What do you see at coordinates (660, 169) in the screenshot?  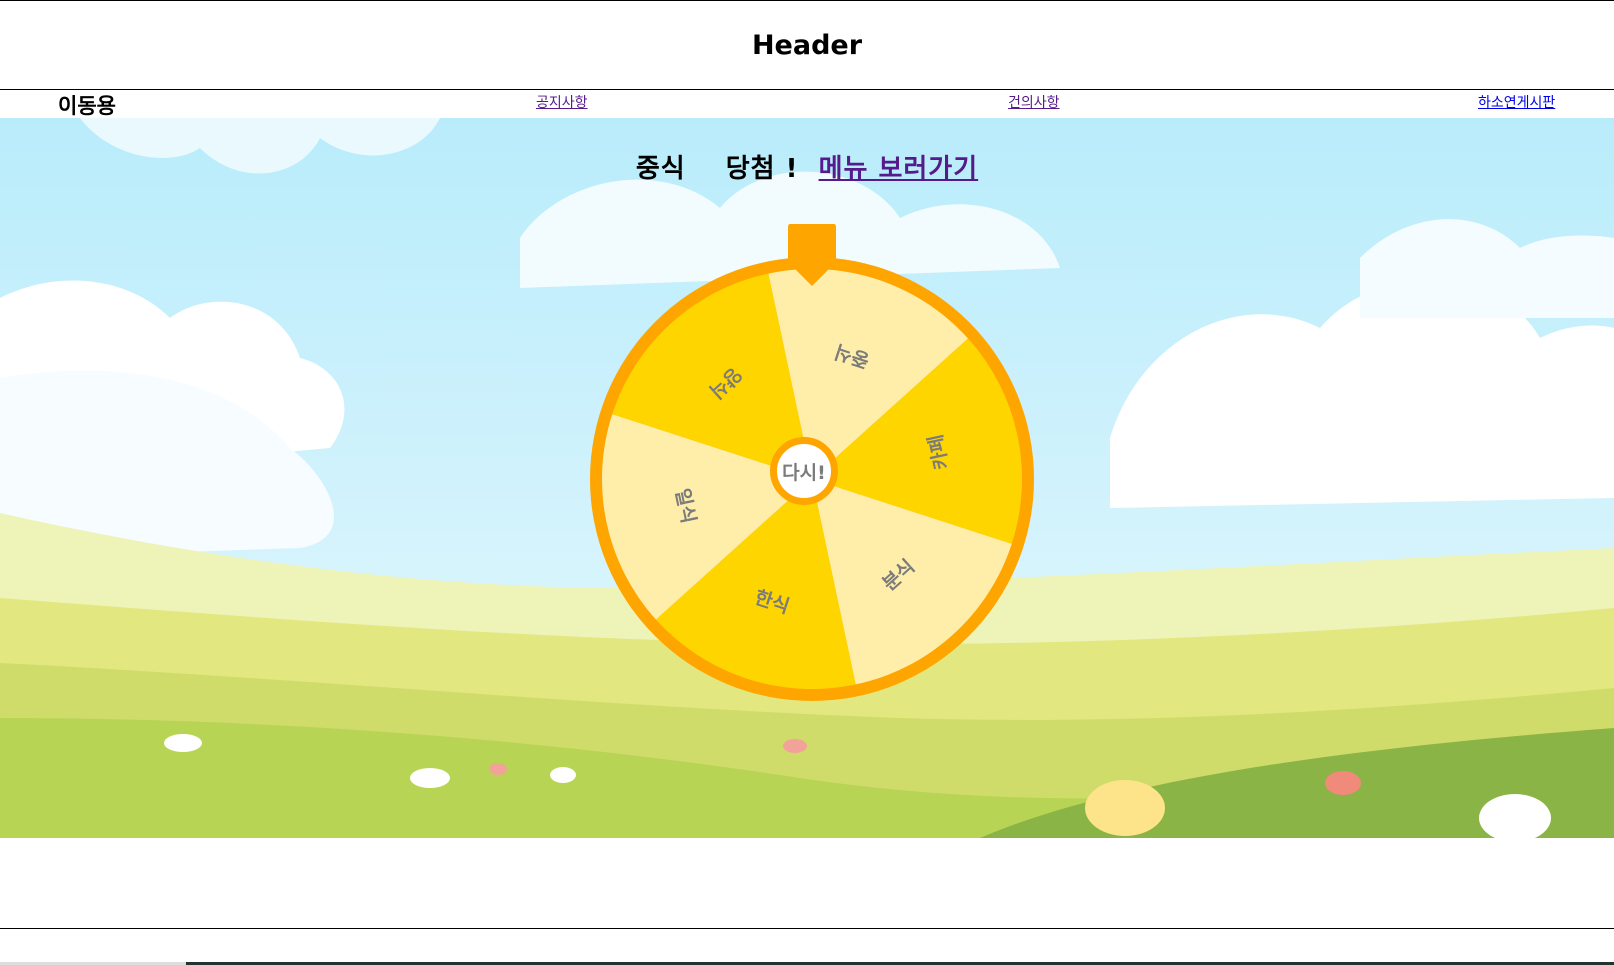 I see `result-winner: 중식` at bounding box center [660, 169].